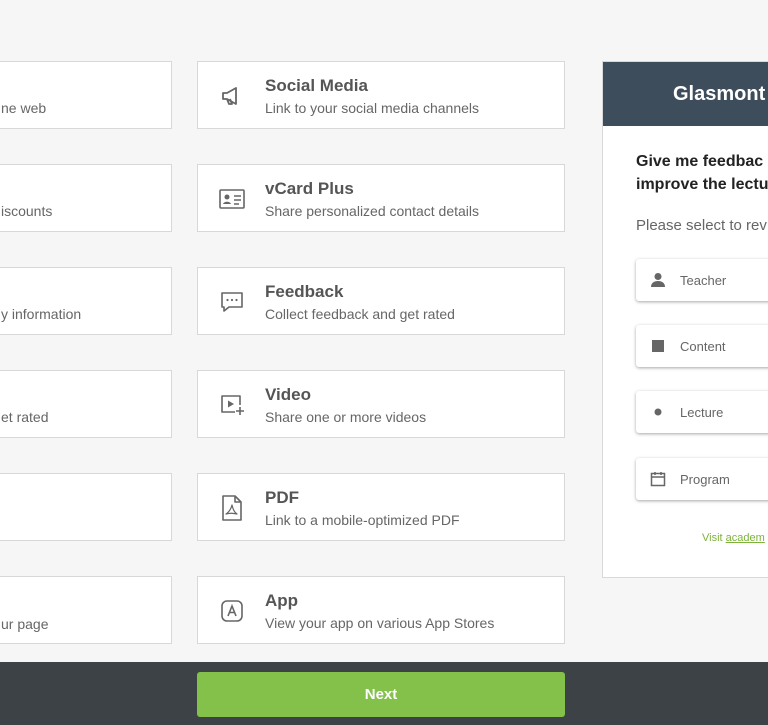 This screenshot has height=725, width=768. What do you see at coordinates (381, 610) in the screenshot?
I see `card-app: App View your app on various App Stores` at bounding box center [381, 610].